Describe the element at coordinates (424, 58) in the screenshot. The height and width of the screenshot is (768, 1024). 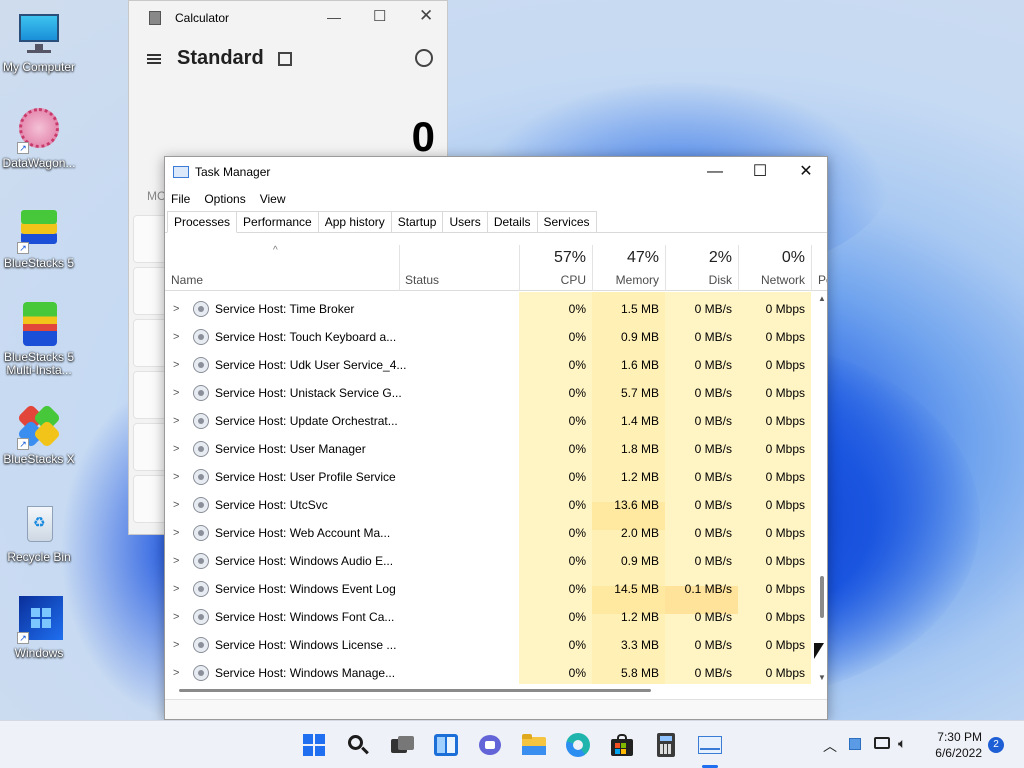
I see `history-icon` at that location.